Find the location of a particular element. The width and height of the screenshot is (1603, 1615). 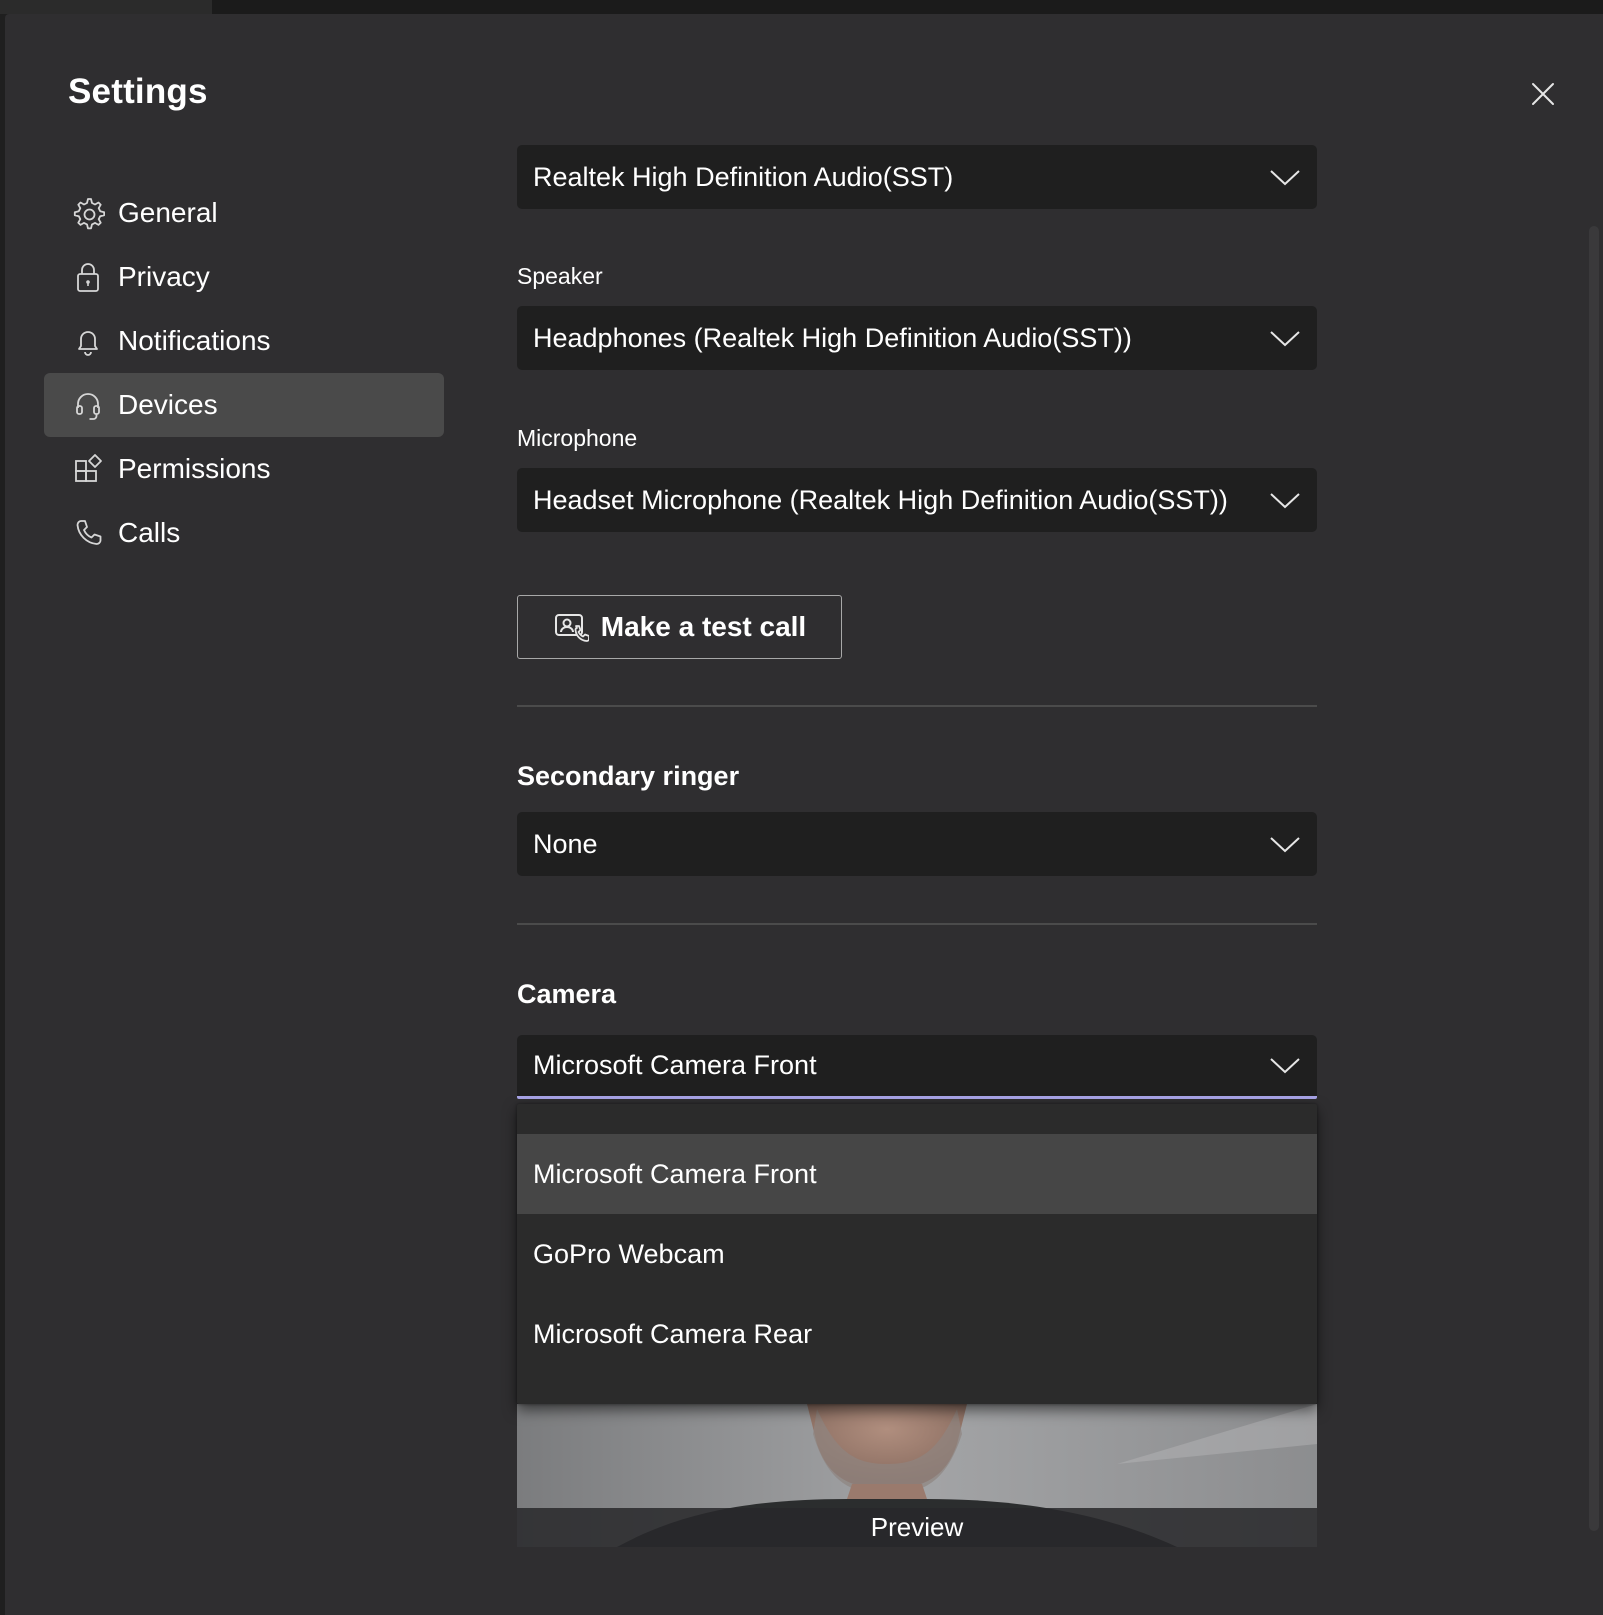

nav-item-devices: Devices is located at coordinates (244, 405).